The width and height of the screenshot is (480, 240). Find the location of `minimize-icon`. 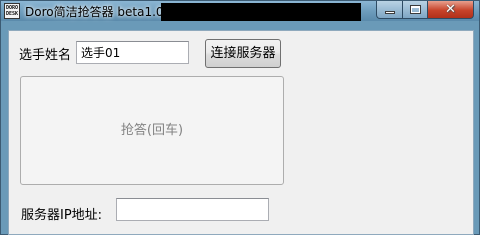

minimize-icon is located at coordinates (390, 12).